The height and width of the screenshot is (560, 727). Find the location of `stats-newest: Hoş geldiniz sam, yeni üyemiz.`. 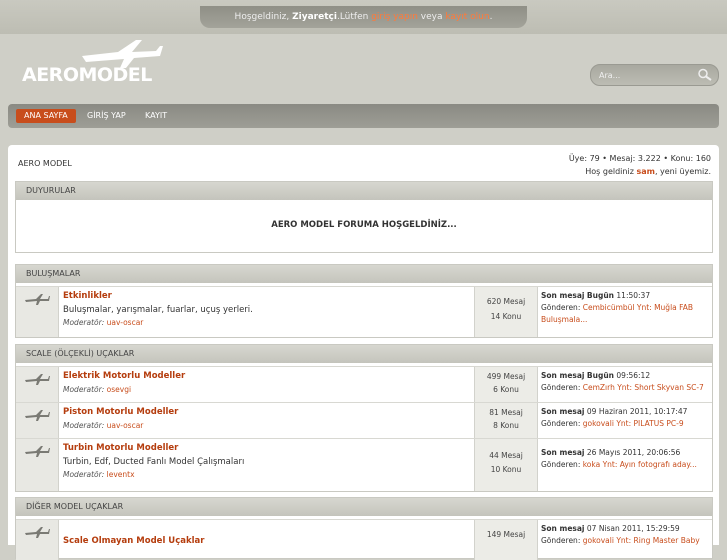

stats-newest: Hoş geldiniz sam, yeni üyemiz. is located at coordinates (640, 171).